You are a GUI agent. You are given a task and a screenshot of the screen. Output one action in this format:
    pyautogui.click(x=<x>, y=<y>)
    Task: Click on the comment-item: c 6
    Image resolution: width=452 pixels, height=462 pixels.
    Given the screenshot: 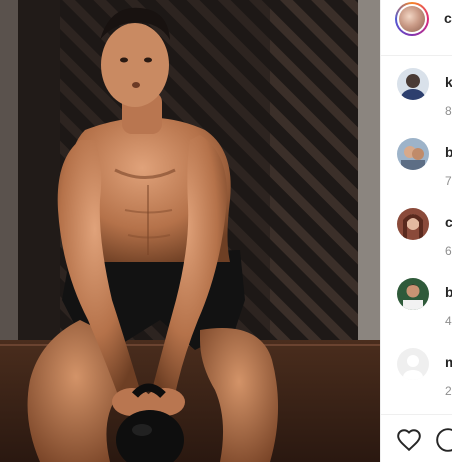 What is the action you would take?
    pyautogui.click(x=416, y=238)
    